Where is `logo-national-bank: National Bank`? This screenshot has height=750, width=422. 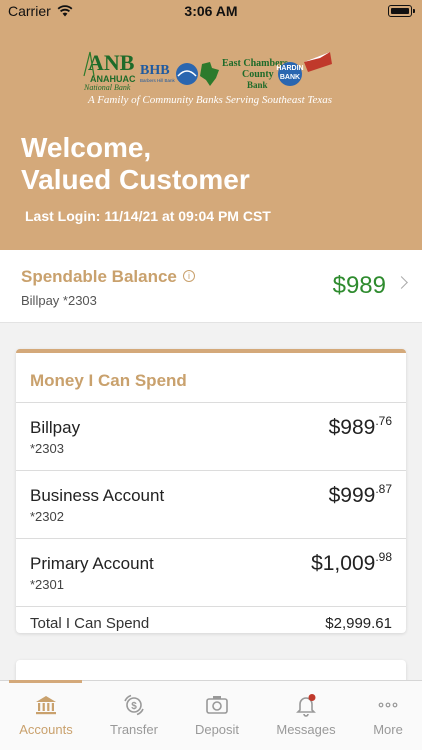 logo-national-bank: National Bank is located at coordinates (107, 87).